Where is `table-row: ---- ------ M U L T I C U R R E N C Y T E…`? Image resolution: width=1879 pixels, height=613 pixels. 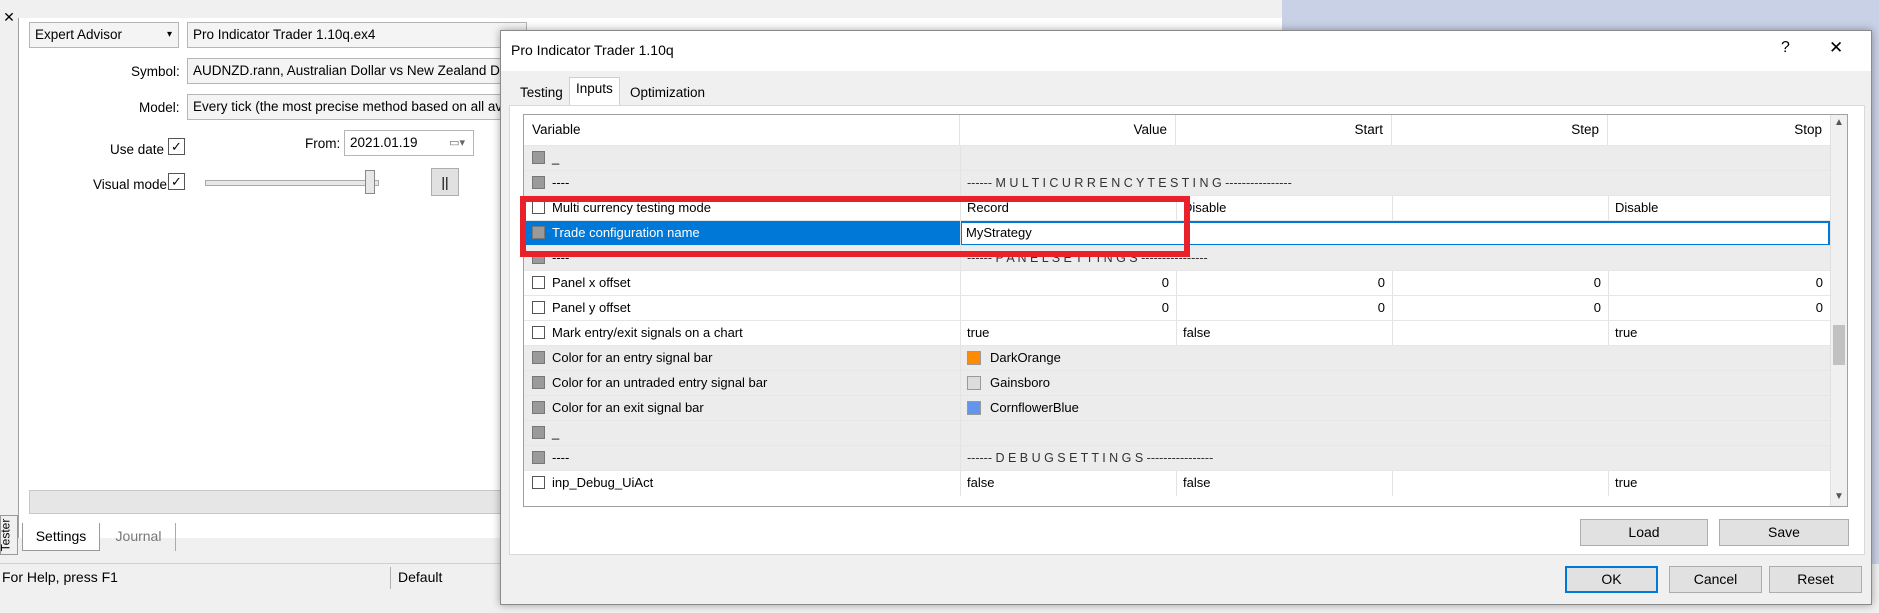 table-row: ---- ------ M U L T I C U R R E N C Y T E… is located at coordinates (1177, 183).